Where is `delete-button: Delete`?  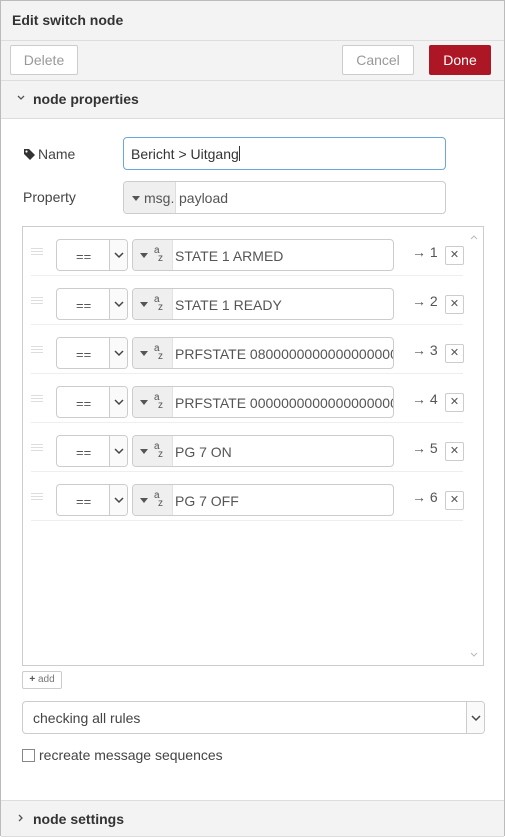 delete-button: Delete is located at coordinates (44, 60).